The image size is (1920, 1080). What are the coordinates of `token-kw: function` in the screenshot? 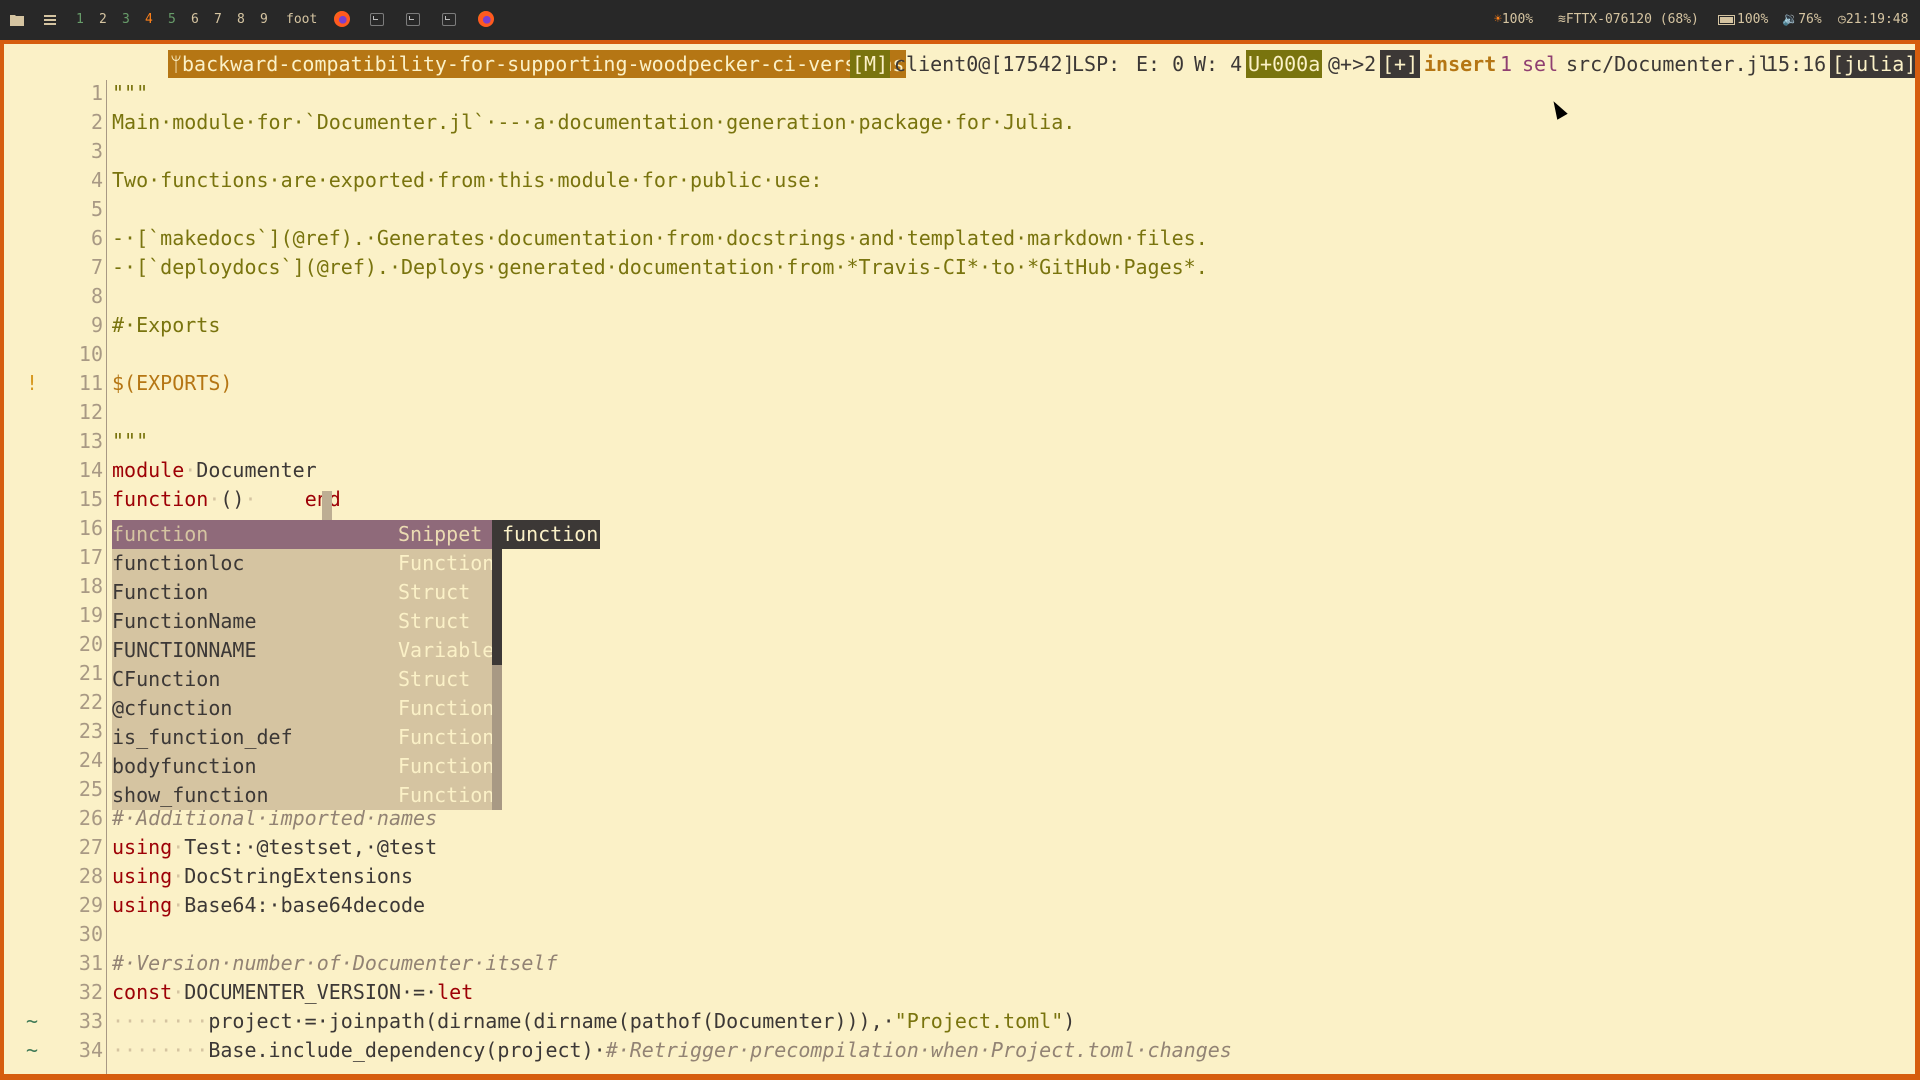 It's located at (160, 499).